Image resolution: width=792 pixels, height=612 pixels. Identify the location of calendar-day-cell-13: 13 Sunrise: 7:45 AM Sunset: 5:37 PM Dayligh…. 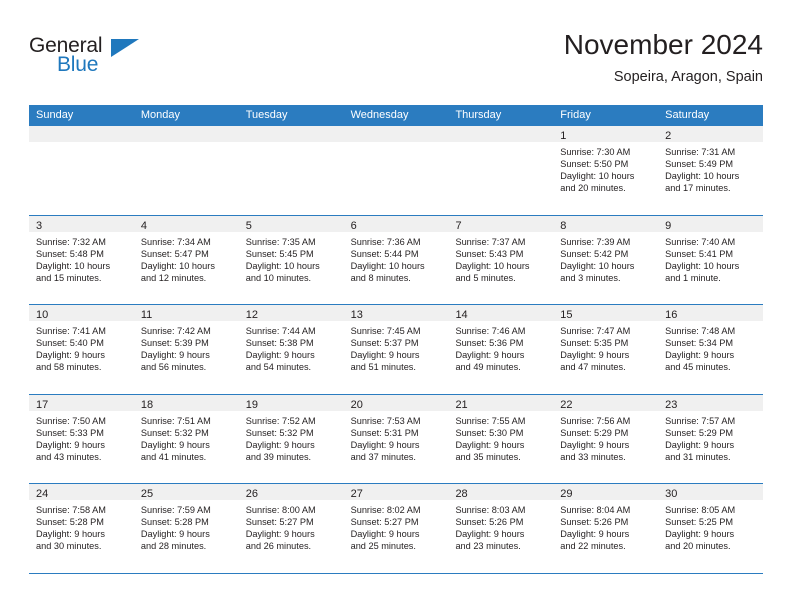
(396, 349).